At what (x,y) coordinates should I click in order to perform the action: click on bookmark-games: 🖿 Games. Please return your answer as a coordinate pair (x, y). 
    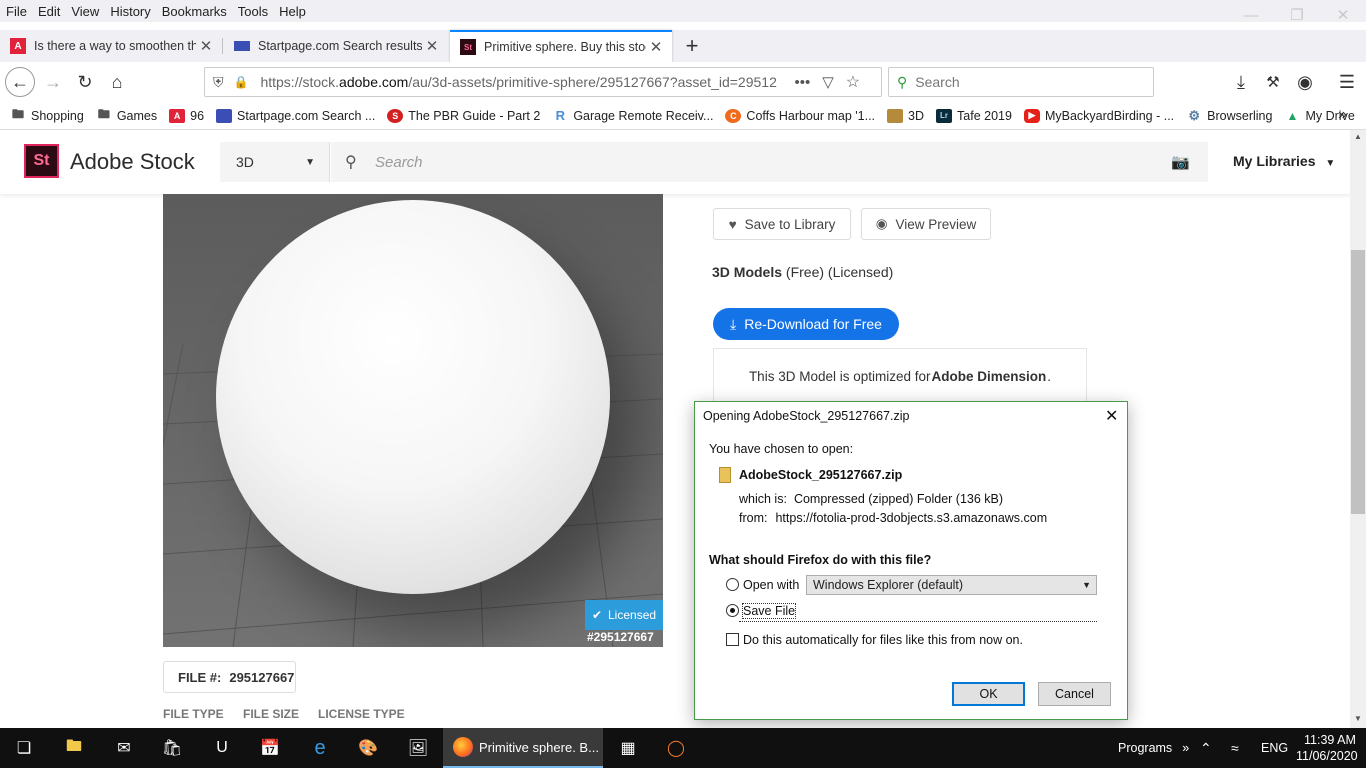
    Looking at the image, I should click on (126, 115).